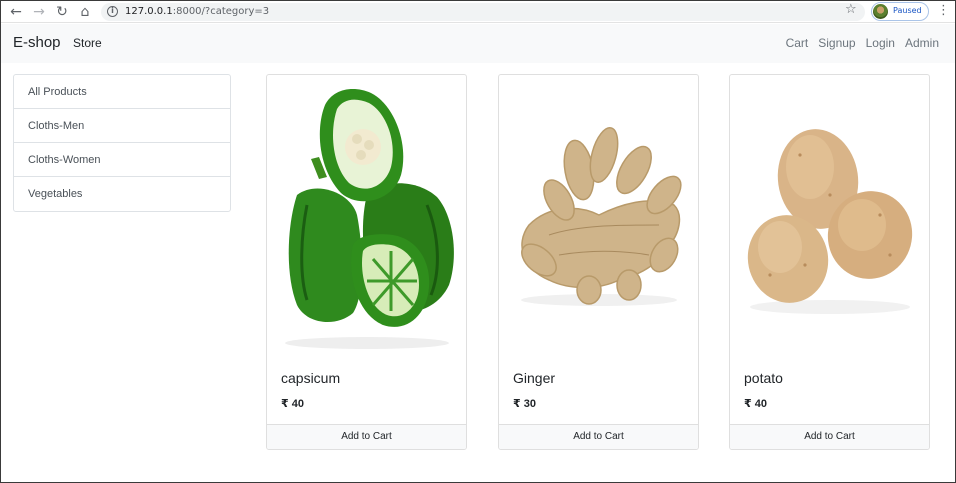  What do you see at coordinates (149, 11) in the screenshot?
I see `url-host: 127.0.0.1` at bounding box center [149, 11].